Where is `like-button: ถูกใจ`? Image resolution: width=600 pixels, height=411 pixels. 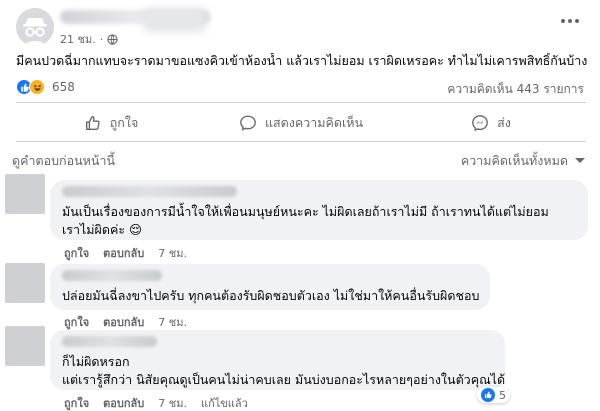 like-button: ถูกใจ is located at coordinates (111, 123).